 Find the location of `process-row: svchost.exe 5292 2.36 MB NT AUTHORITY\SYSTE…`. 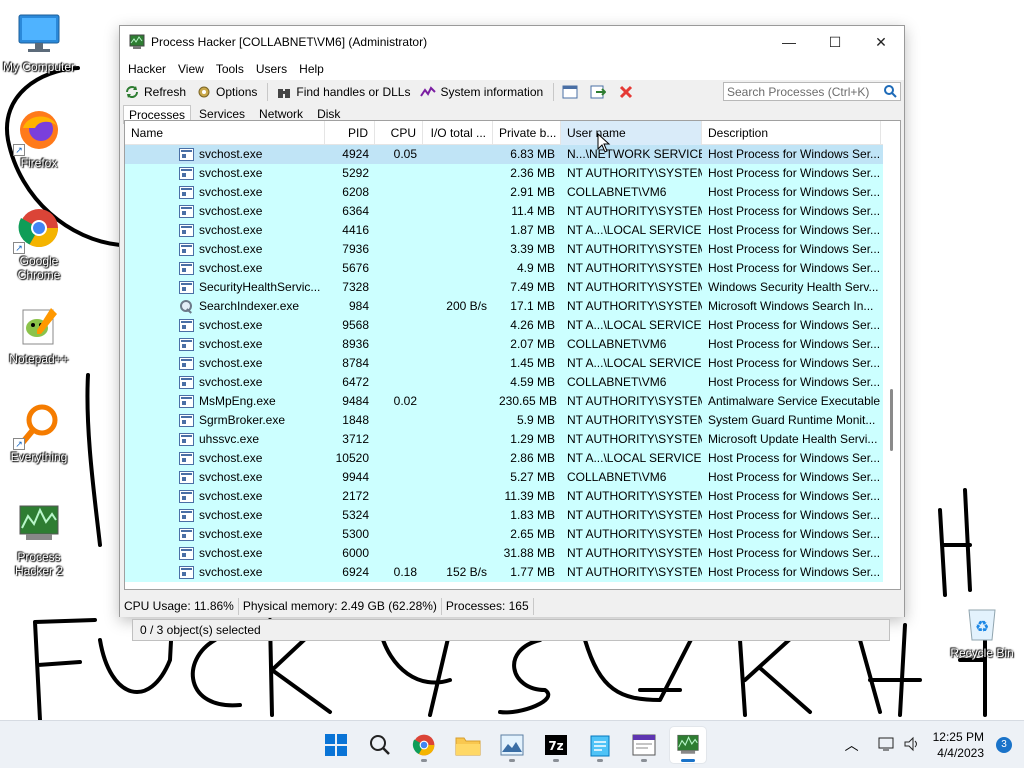

process-row: svchost.exe 5292 2.36 MB NT AUTHORITY\SYSTE… is located at coordinates (512, 173).